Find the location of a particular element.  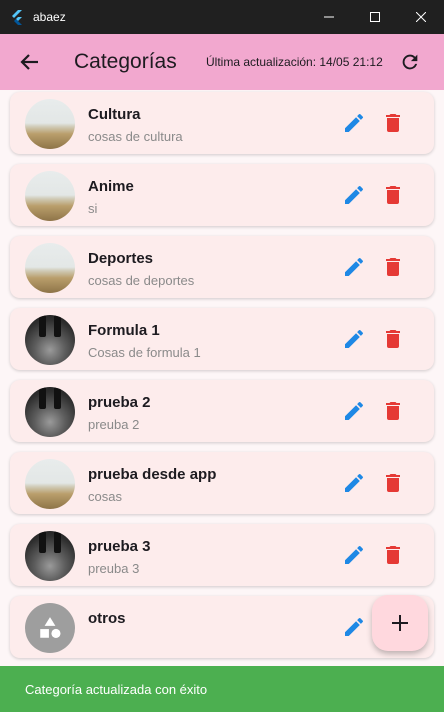

category-card: prueba 3 preuba 3 is located at coordinates (222, 555).